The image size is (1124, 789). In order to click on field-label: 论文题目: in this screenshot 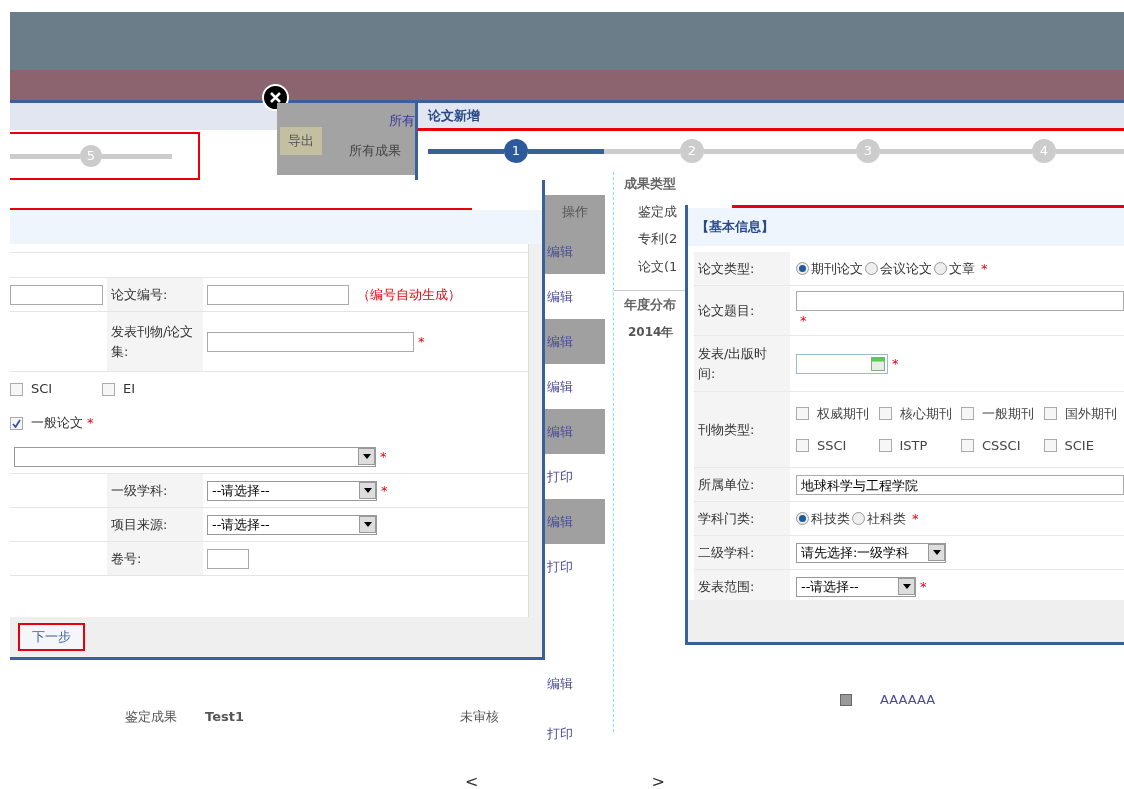, I will do `click(727, 310)`.